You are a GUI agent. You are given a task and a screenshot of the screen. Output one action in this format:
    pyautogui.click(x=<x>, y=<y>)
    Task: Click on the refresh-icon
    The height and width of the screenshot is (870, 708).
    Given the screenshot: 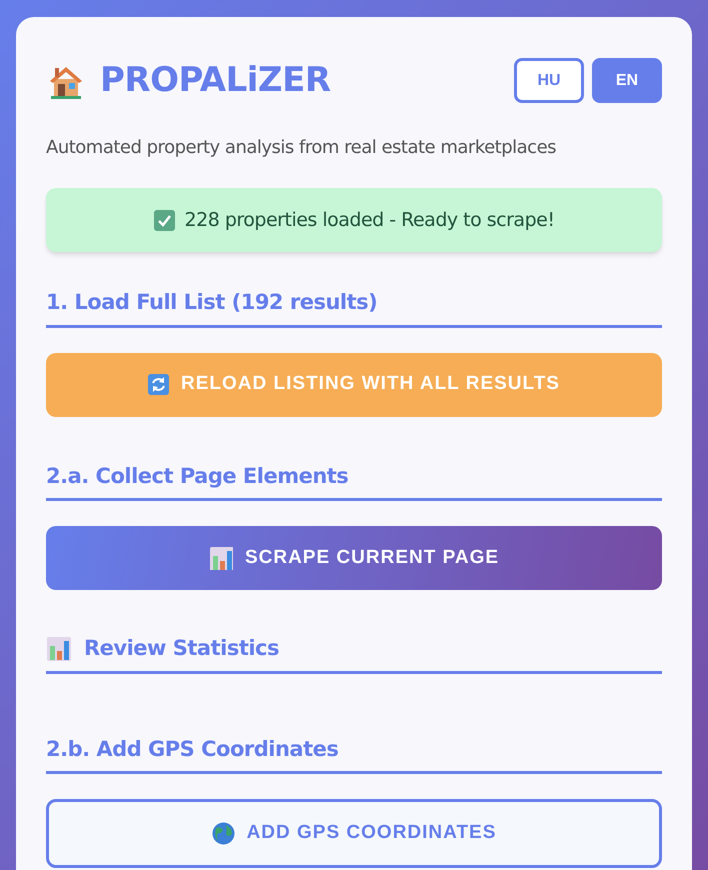 What is the action you would take?
    pyautogui.click(x=159, y=384)
    